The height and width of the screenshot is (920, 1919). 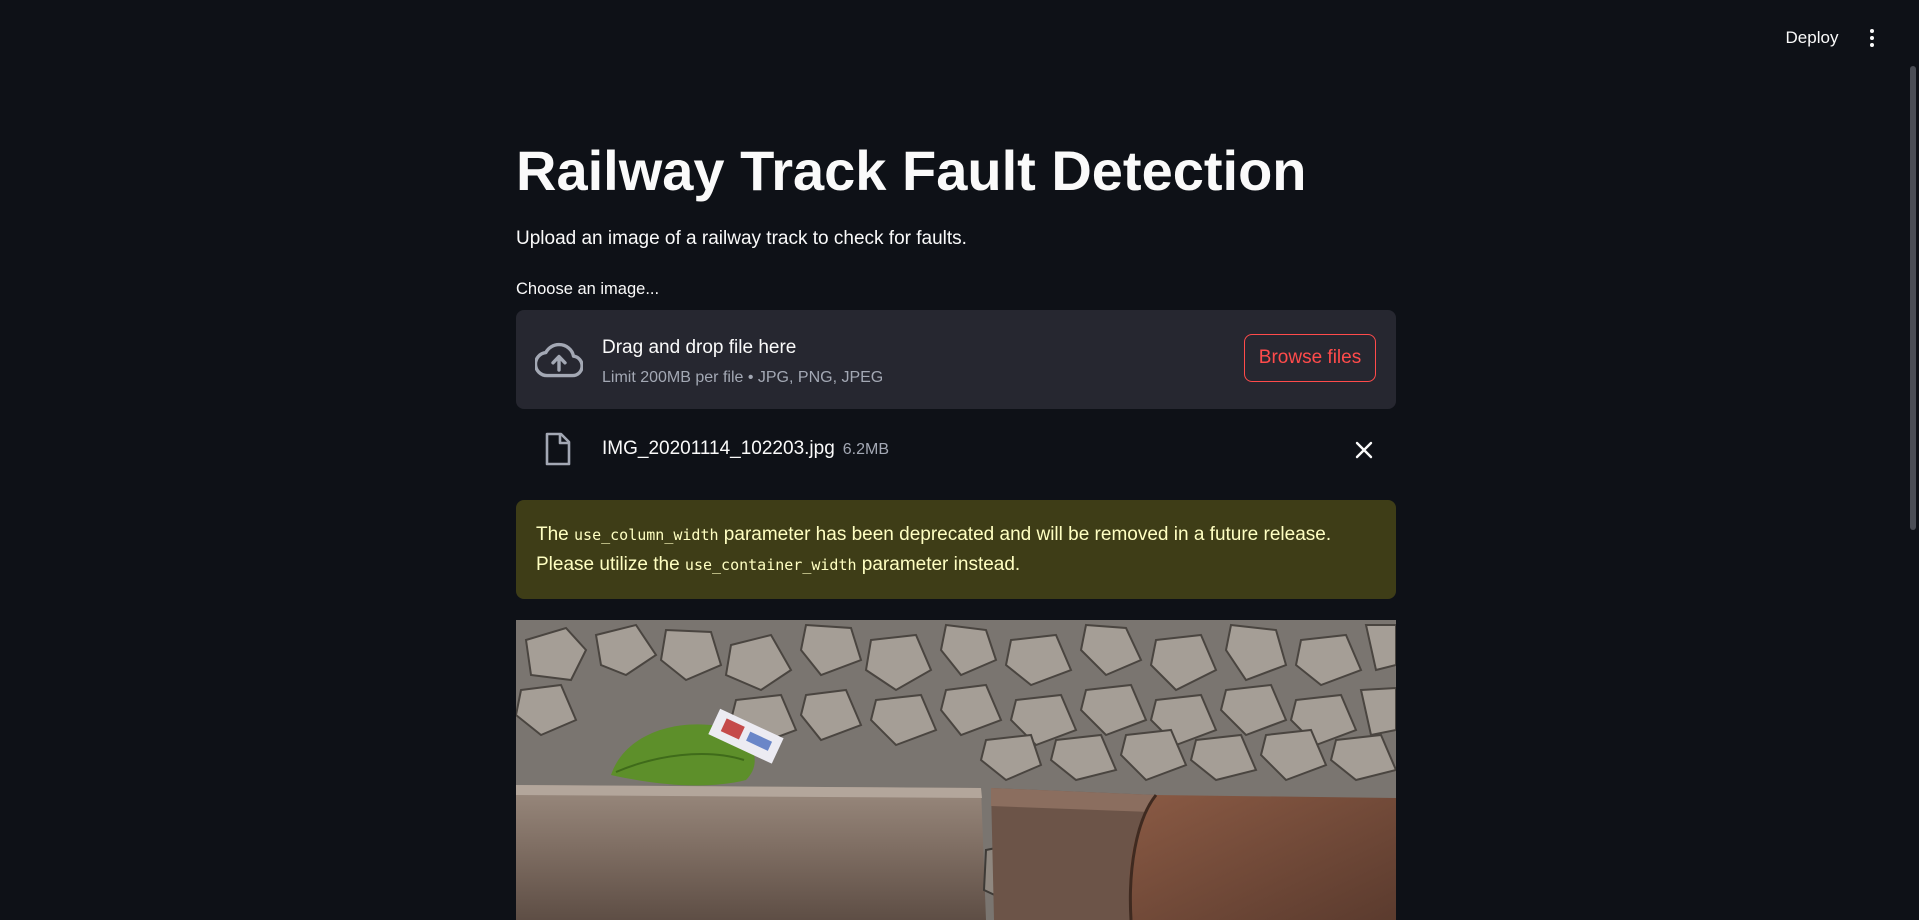 What do you see at coordinates (559, 360) in the screenshot?
I see `cloud-upload-icon` at bounding box center [559, 360].